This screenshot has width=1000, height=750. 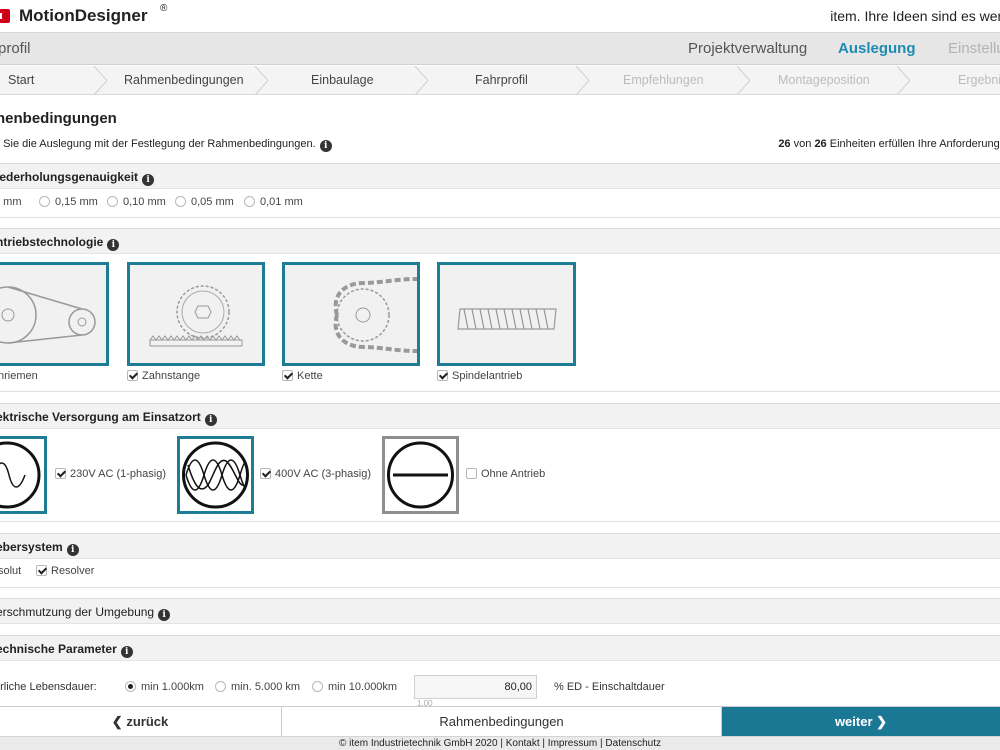 I want to click on power-none-tile, so click(x=420, y=475).